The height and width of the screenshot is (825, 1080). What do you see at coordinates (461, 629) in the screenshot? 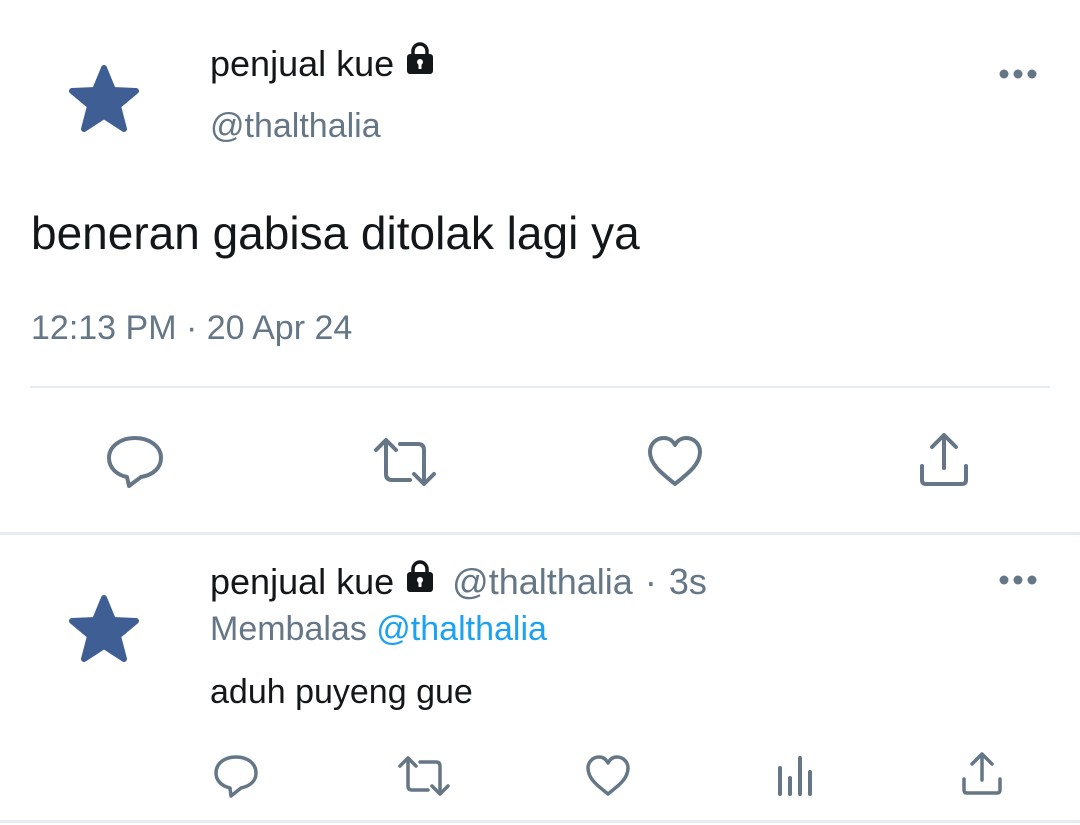
I see `mention-link: @thalthalia` at bounding box center [461, 629].